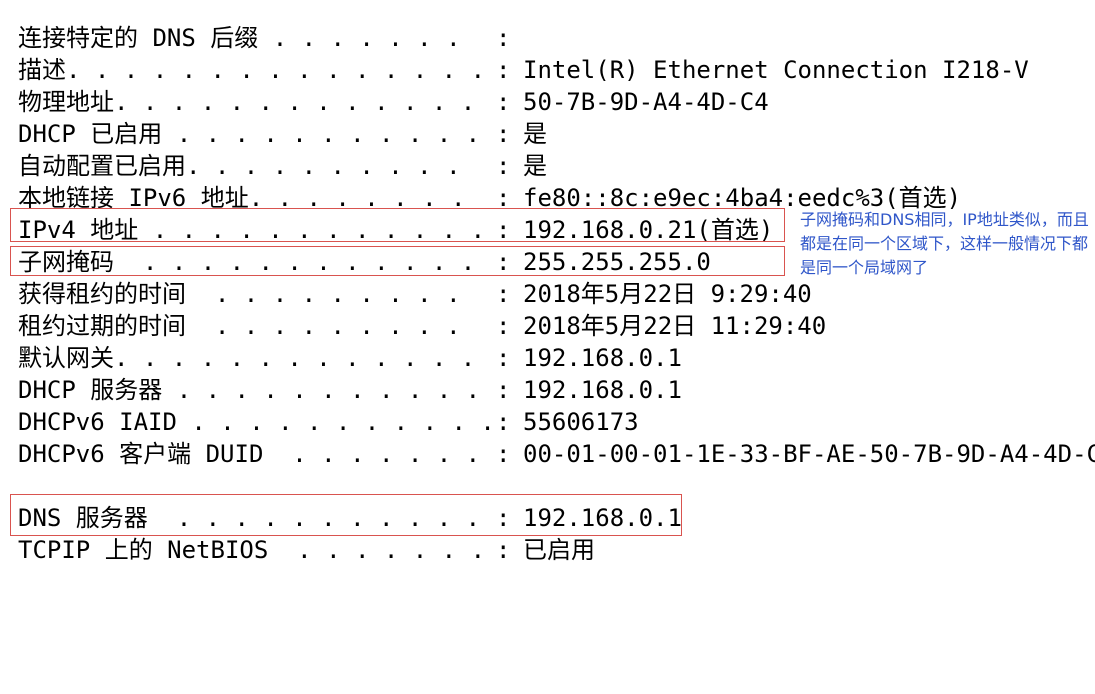 The height and width of the screenshot is (694, 1095). Describe the element at coordinates (247, 358) in the screenshot. I see `row-label: 默认网关. . . . . . . . . . . . .` at that location.